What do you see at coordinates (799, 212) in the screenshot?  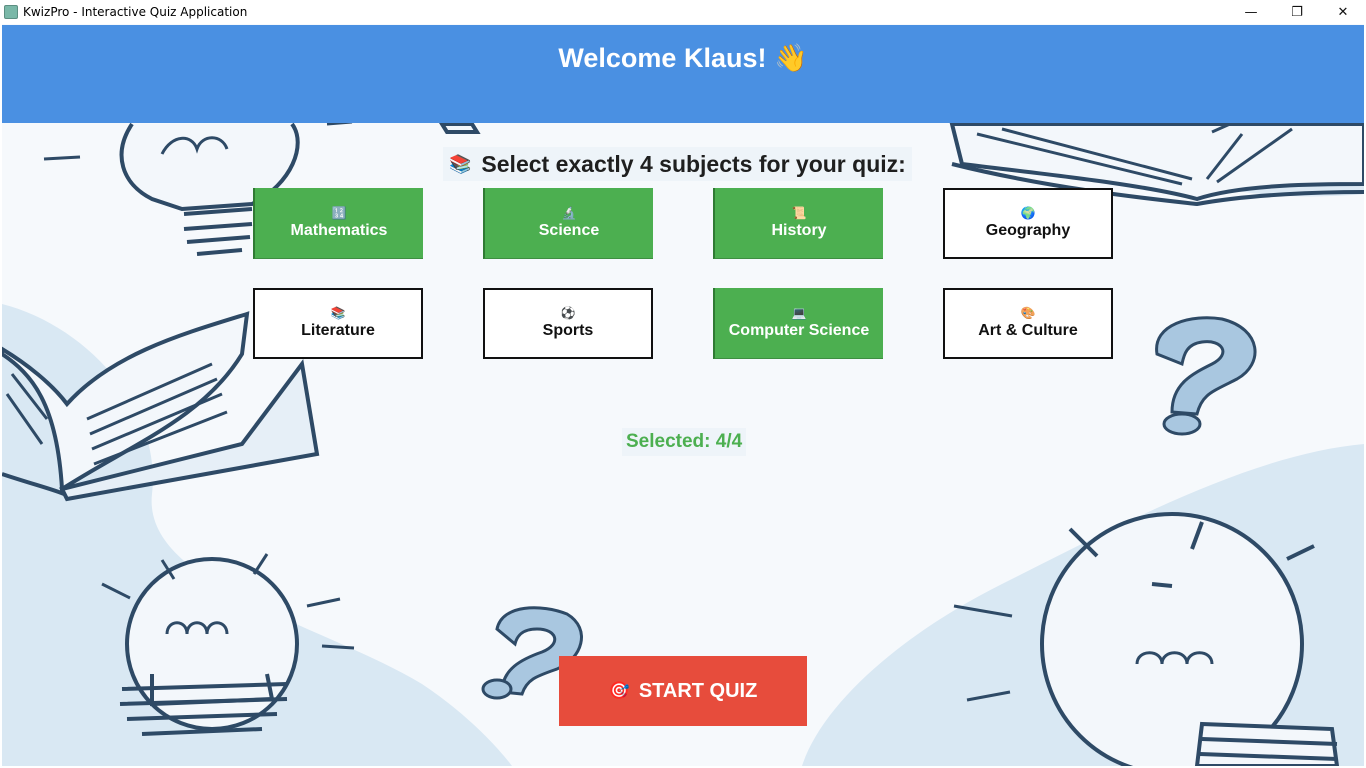 I see `scroll-icon: 📜` at bounding box center [799, 212].